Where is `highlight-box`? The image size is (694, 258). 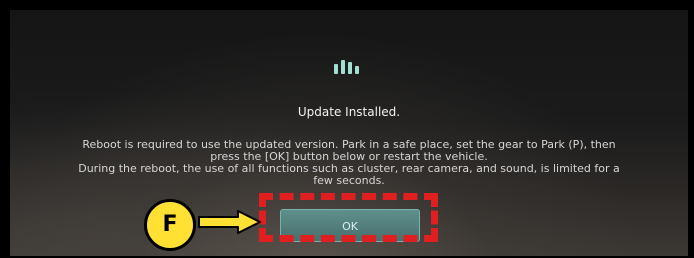 highlight-box is located at coordinates (348, 217).